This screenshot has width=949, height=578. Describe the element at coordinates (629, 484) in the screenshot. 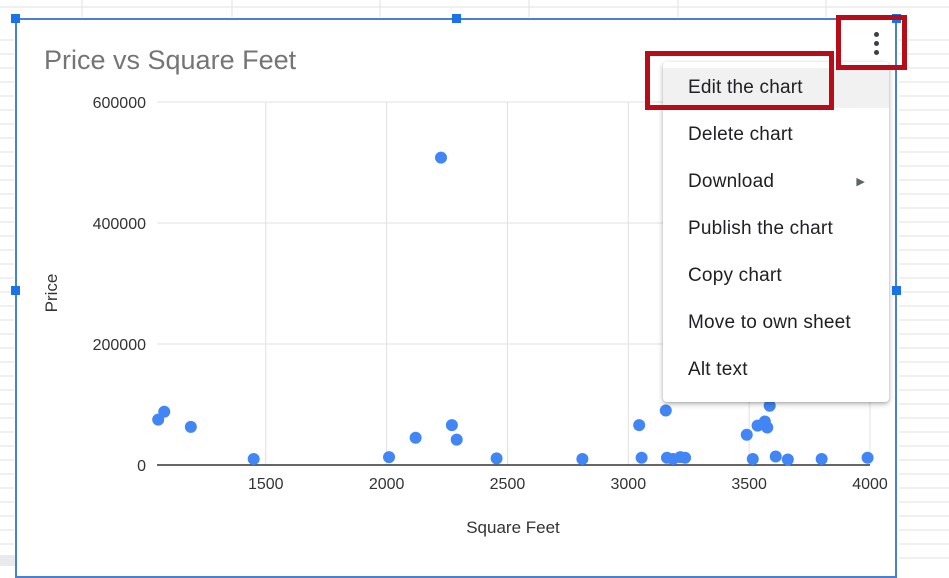

I see `x-tick-label: 3000` at that location.